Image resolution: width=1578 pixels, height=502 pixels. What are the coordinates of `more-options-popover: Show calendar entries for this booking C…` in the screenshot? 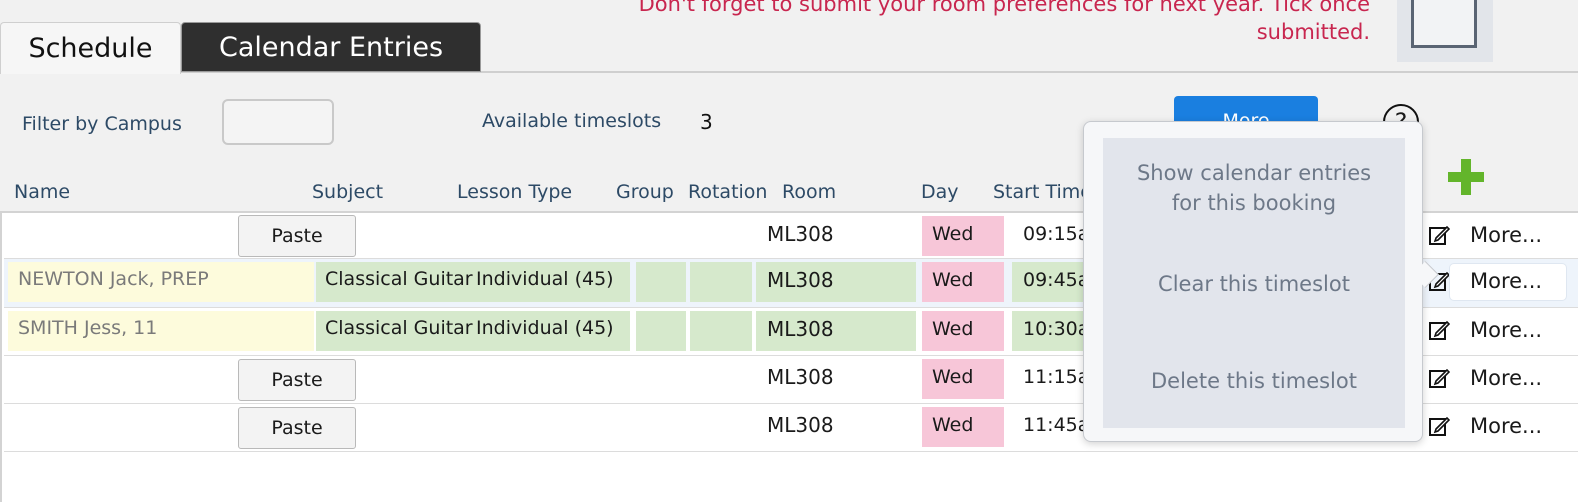 It's located at (1253, 281).